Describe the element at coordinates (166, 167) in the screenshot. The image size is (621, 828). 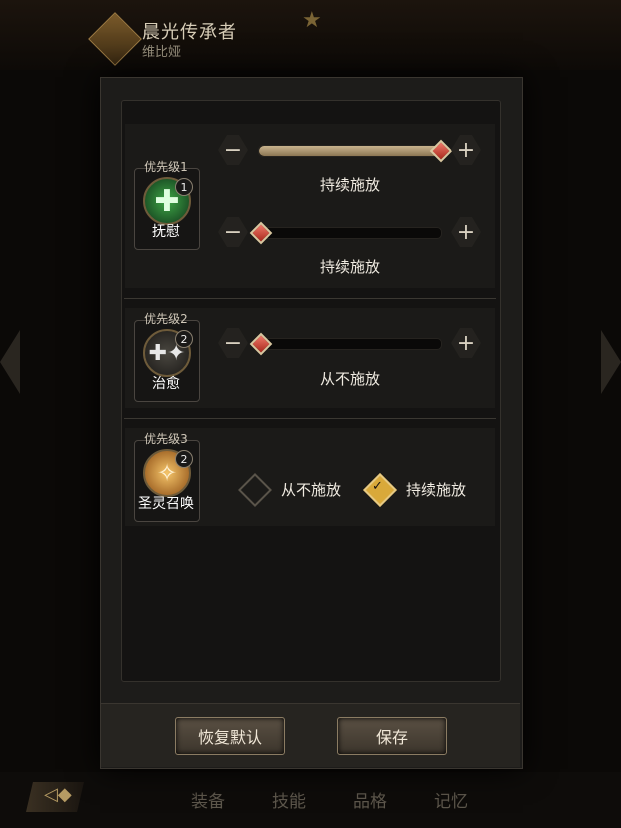
I see `skill-priority-label: 优先级1` at that location.